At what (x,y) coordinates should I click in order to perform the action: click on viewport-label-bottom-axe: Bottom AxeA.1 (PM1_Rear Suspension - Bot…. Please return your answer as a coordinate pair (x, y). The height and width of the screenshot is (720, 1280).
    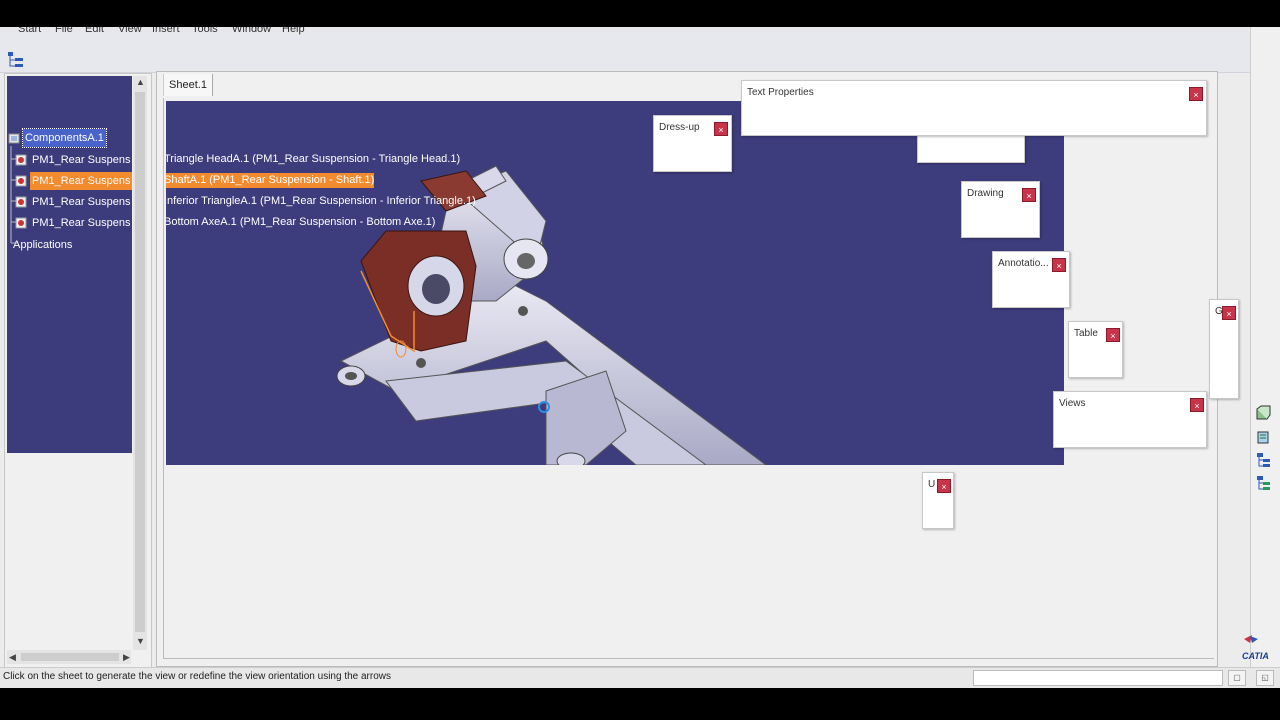
    Looking at the image, I should click on (301, 222).